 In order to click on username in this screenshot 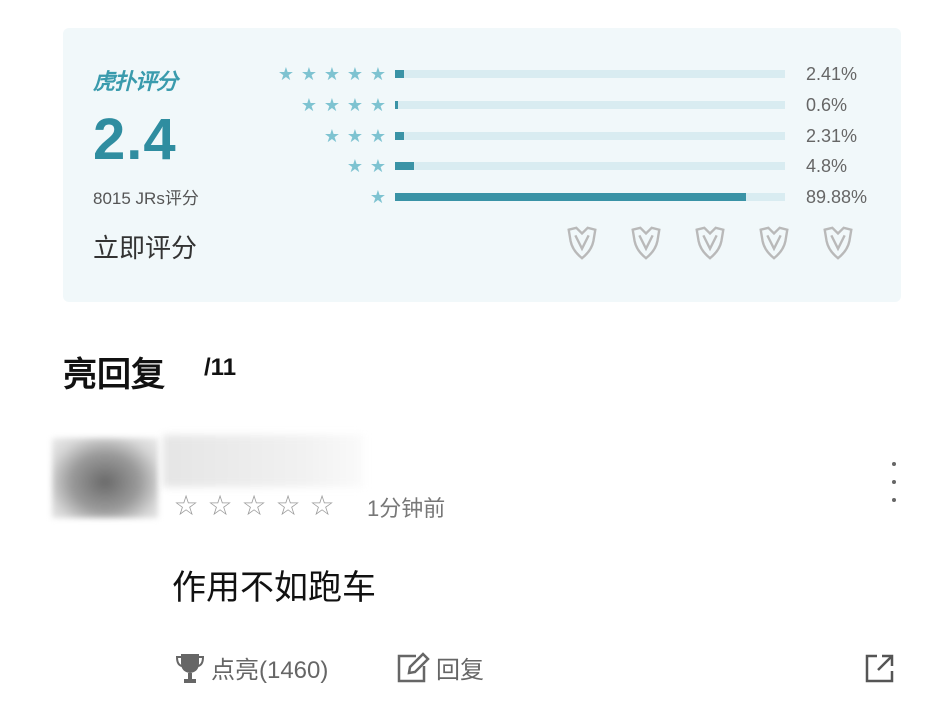, I will do `click(263, 461)`.